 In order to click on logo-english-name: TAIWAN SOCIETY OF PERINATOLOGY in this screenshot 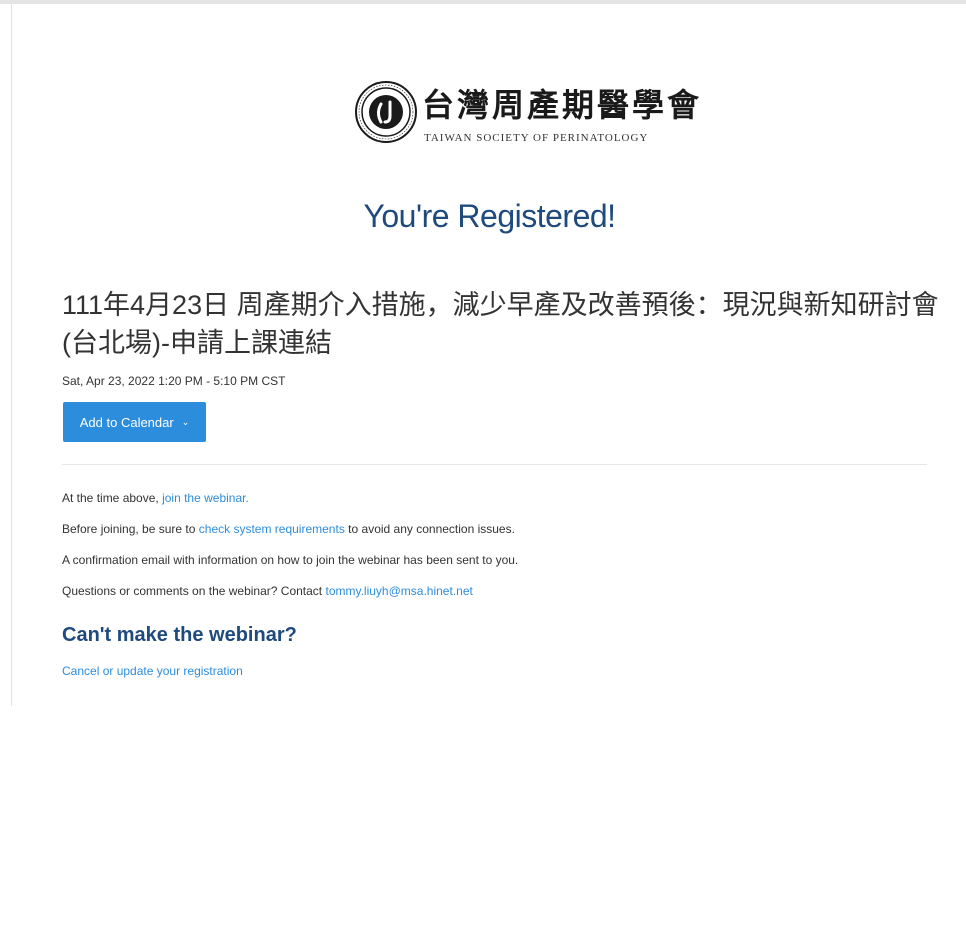, I will do `click(536, 138)`.